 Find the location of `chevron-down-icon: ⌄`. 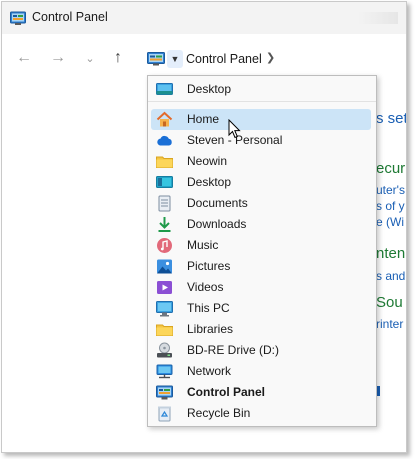

chevron-down-icon: ⌄ is located at coordinates (90, 58).